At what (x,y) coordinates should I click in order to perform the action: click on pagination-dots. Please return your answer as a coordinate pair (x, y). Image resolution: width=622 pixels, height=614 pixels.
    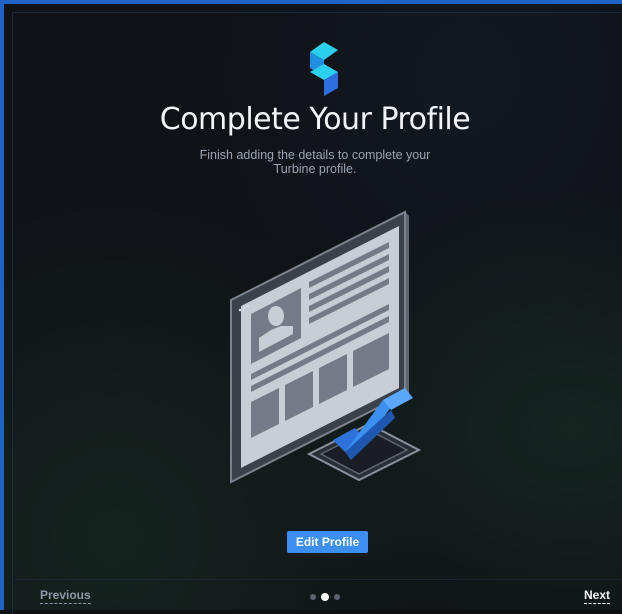
    Looking at the image, I should click on (325, 597).